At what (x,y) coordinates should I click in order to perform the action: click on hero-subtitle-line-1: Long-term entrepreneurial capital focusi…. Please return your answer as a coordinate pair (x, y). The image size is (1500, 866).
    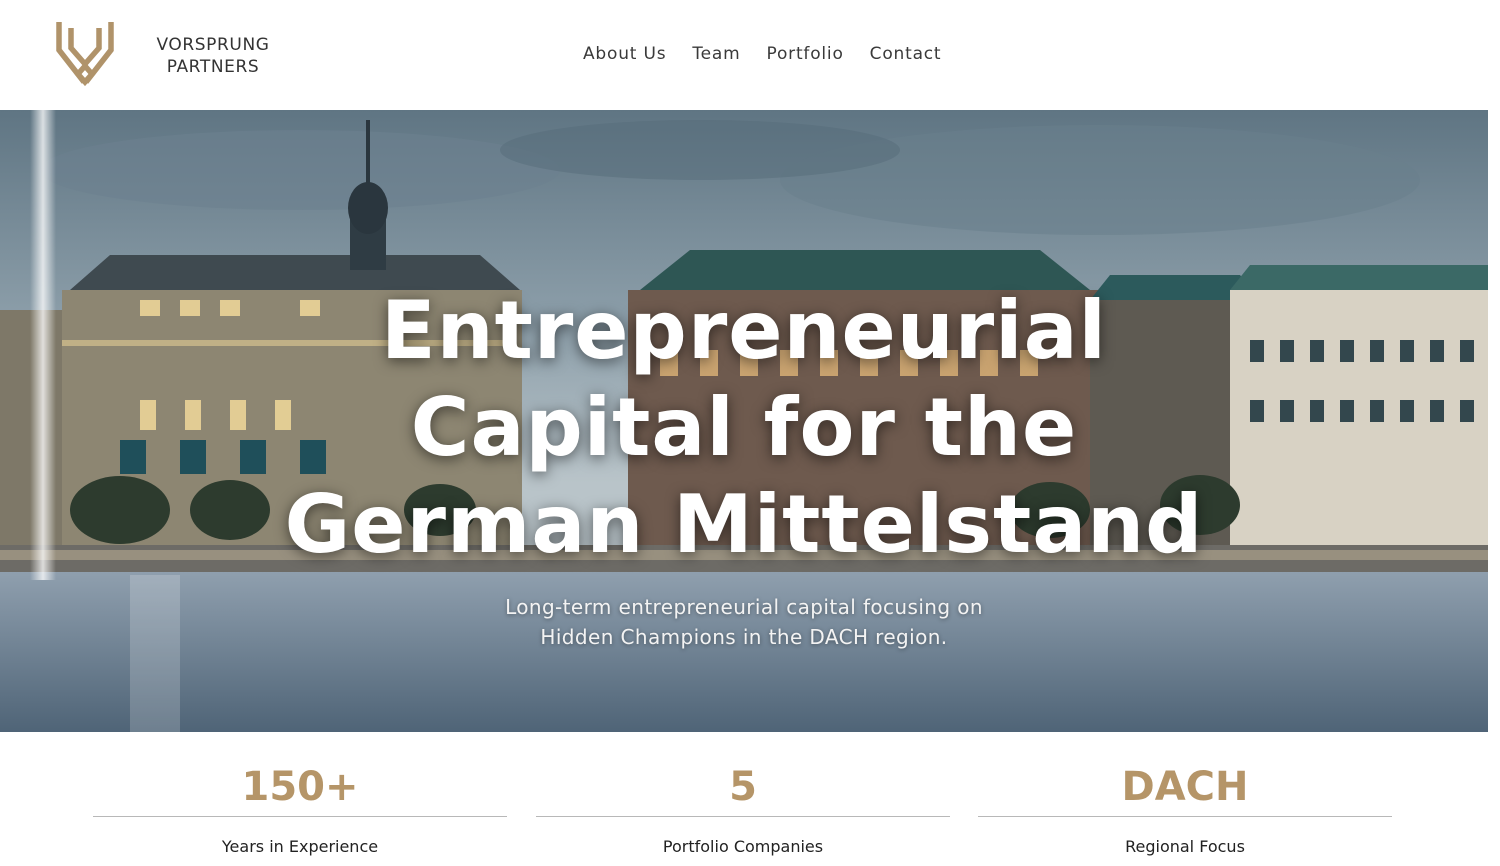
    Looking at the image, I should click on (744, 607).